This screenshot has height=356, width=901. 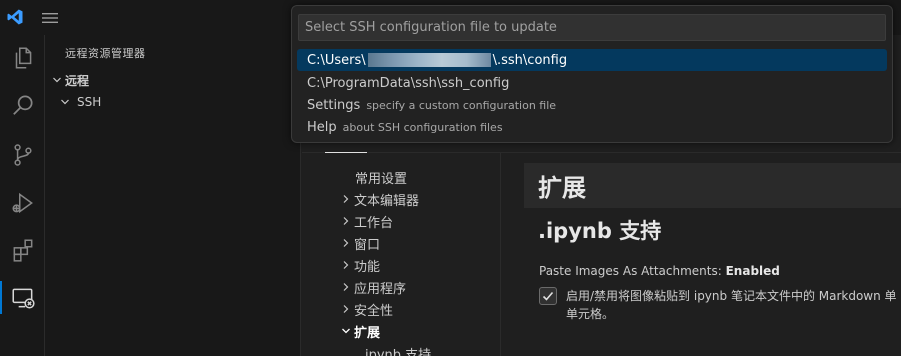 I want to click on toc-item-label: 扩展, so click(x=367, y=333).